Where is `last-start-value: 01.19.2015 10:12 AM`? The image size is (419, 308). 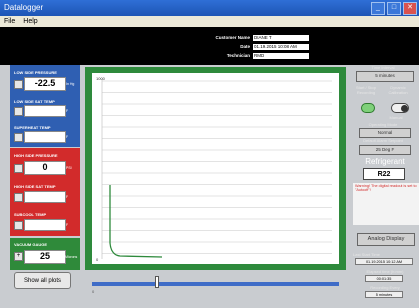
last-start-value: 01.19.2015 10:12 AM is located at coordinates (384, 261).